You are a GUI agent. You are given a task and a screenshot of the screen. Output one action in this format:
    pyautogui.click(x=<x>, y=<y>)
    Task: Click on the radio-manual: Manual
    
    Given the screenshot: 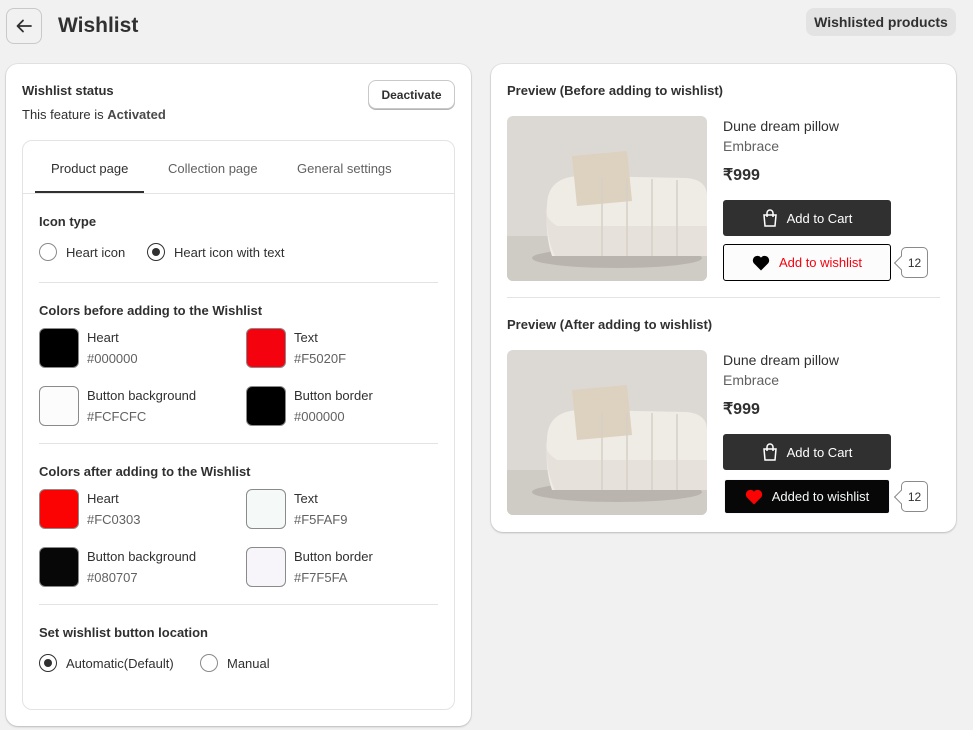 What is the action you would take?
    pyautogui.click(x=235, y=663)
    